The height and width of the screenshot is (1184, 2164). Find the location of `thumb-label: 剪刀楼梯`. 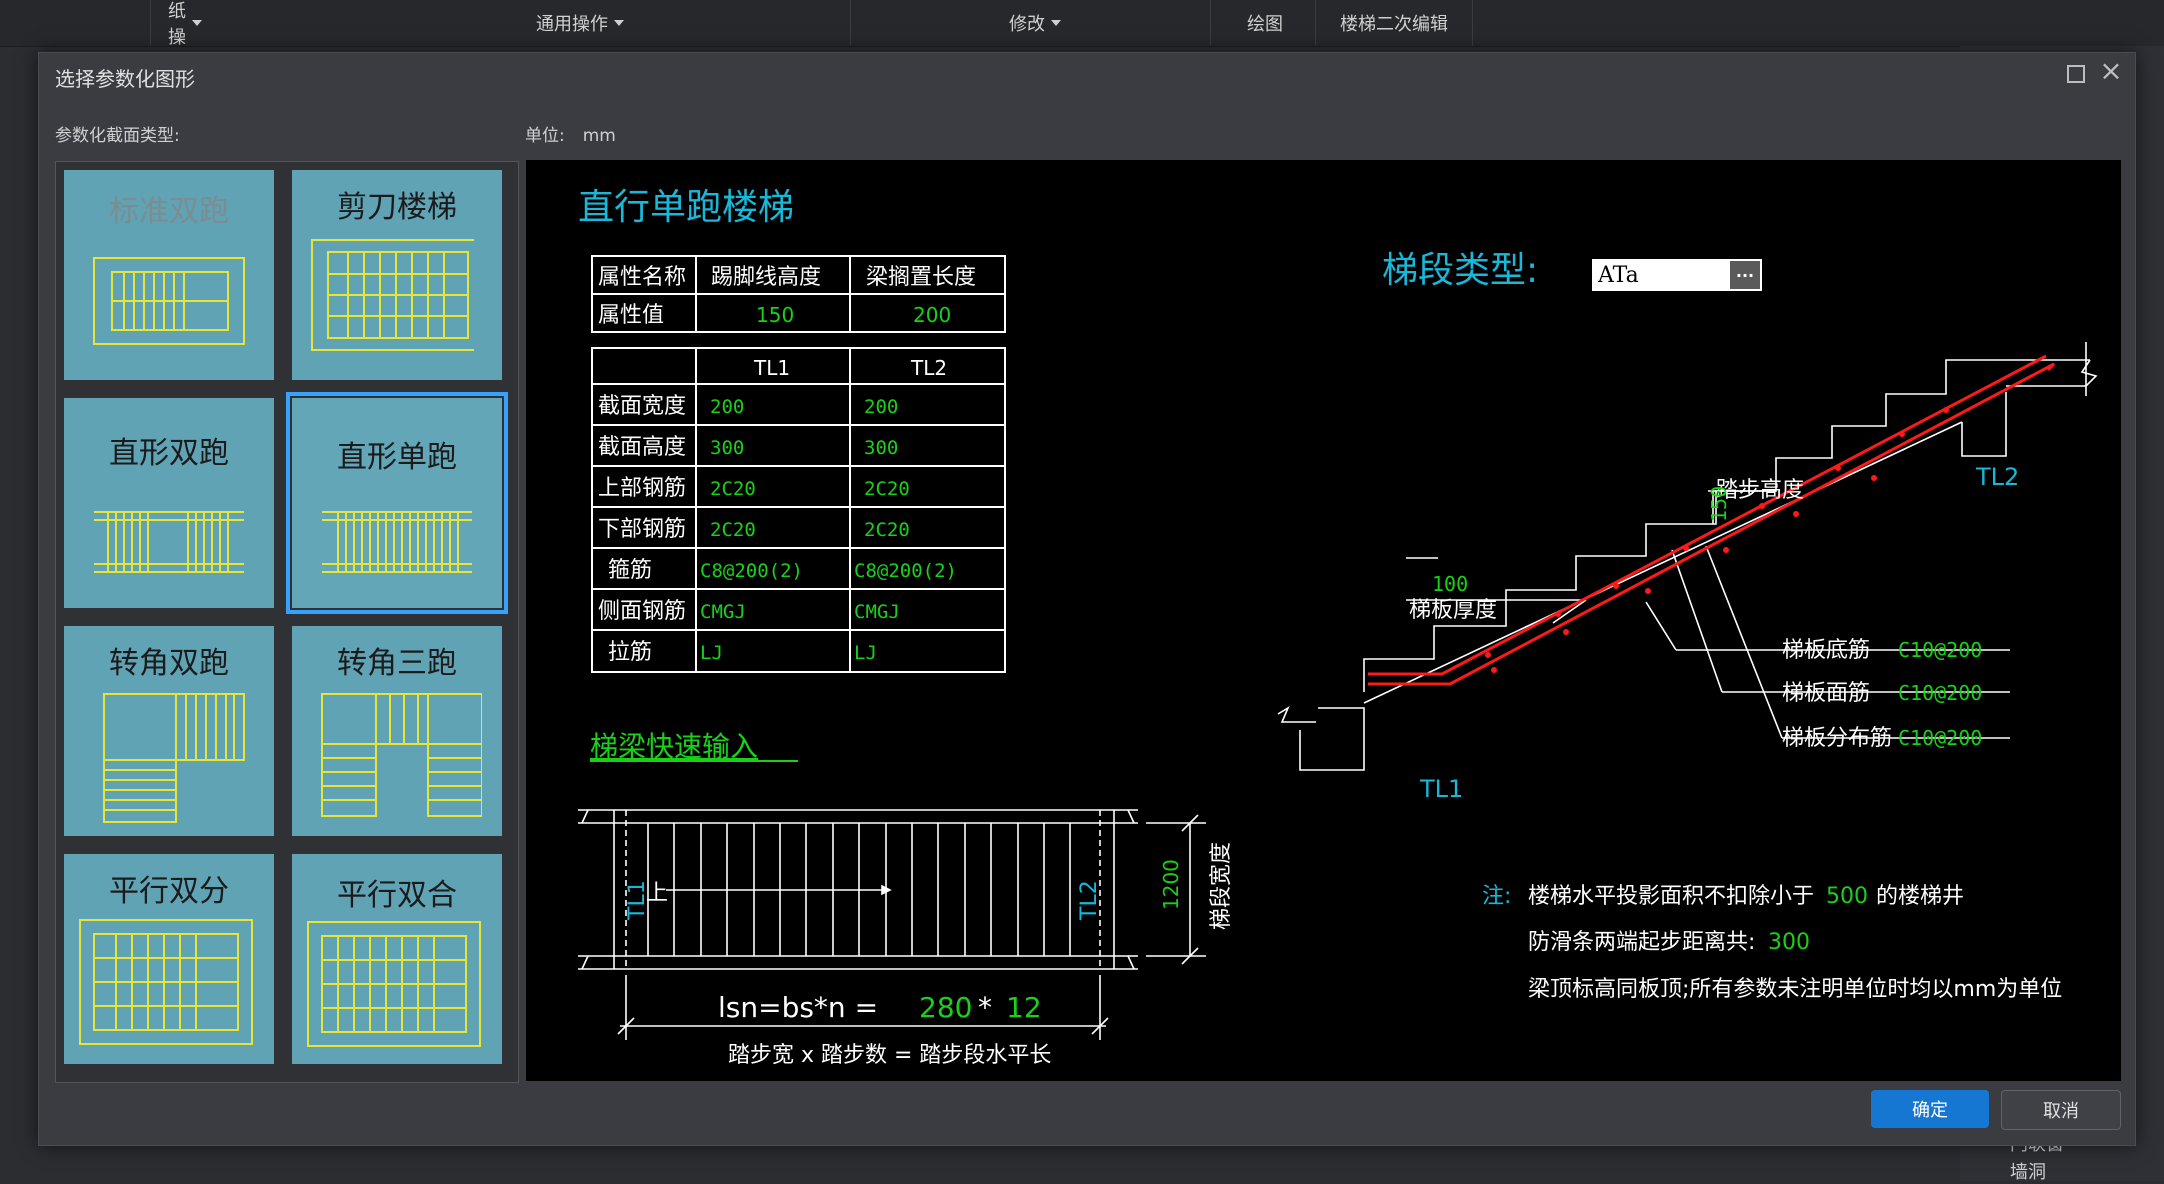

thumb-label: 剪刀楼梯 is located at coordinates (397, 207).